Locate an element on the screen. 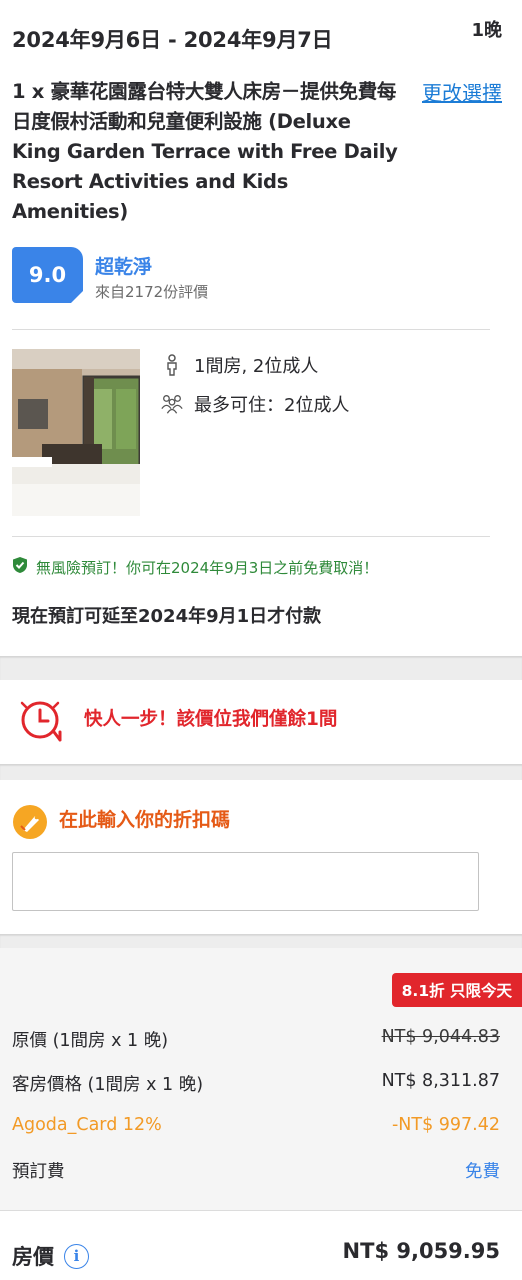  room-photo is located at coordinates (76, 432).